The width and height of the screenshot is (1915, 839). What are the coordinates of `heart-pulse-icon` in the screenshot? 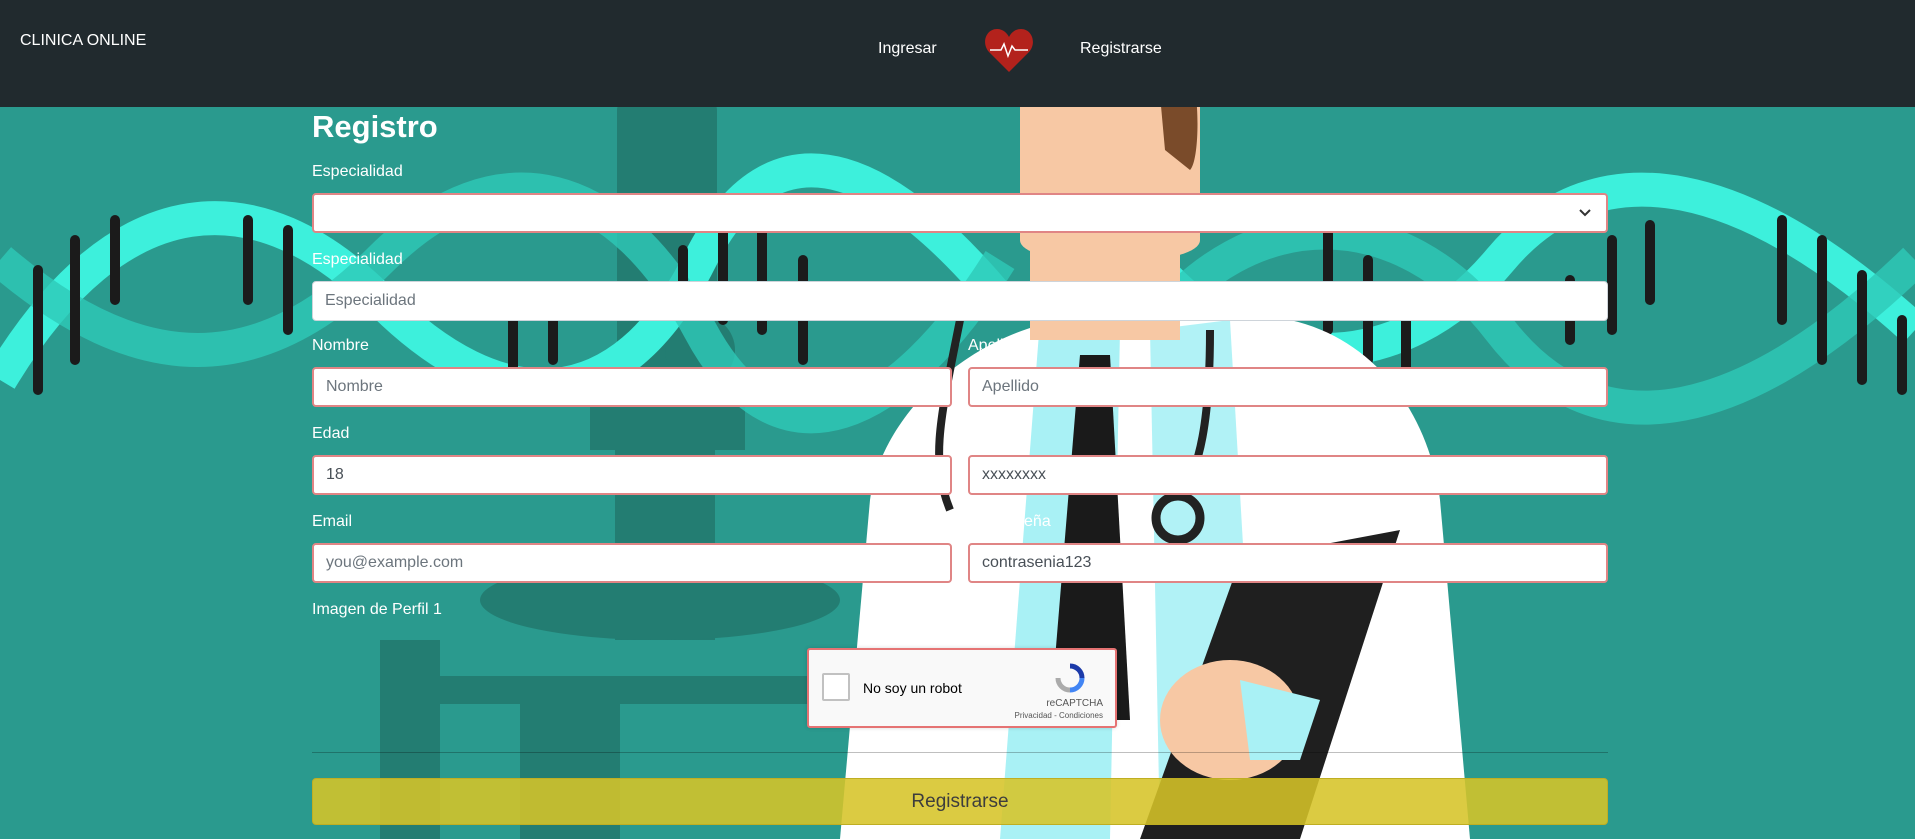 It's located at (1009, 50).